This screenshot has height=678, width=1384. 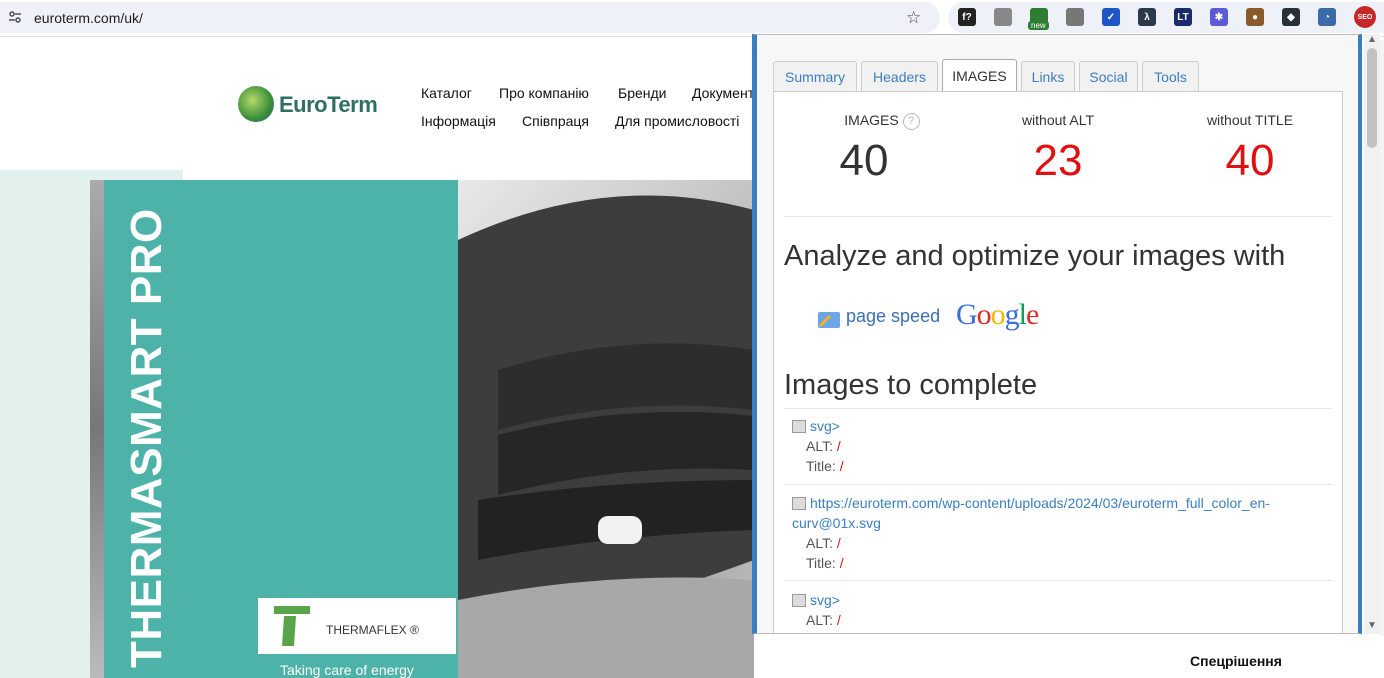 I want to click on images-to-complete-heading: Images to complete, so click(x=911, y=385).